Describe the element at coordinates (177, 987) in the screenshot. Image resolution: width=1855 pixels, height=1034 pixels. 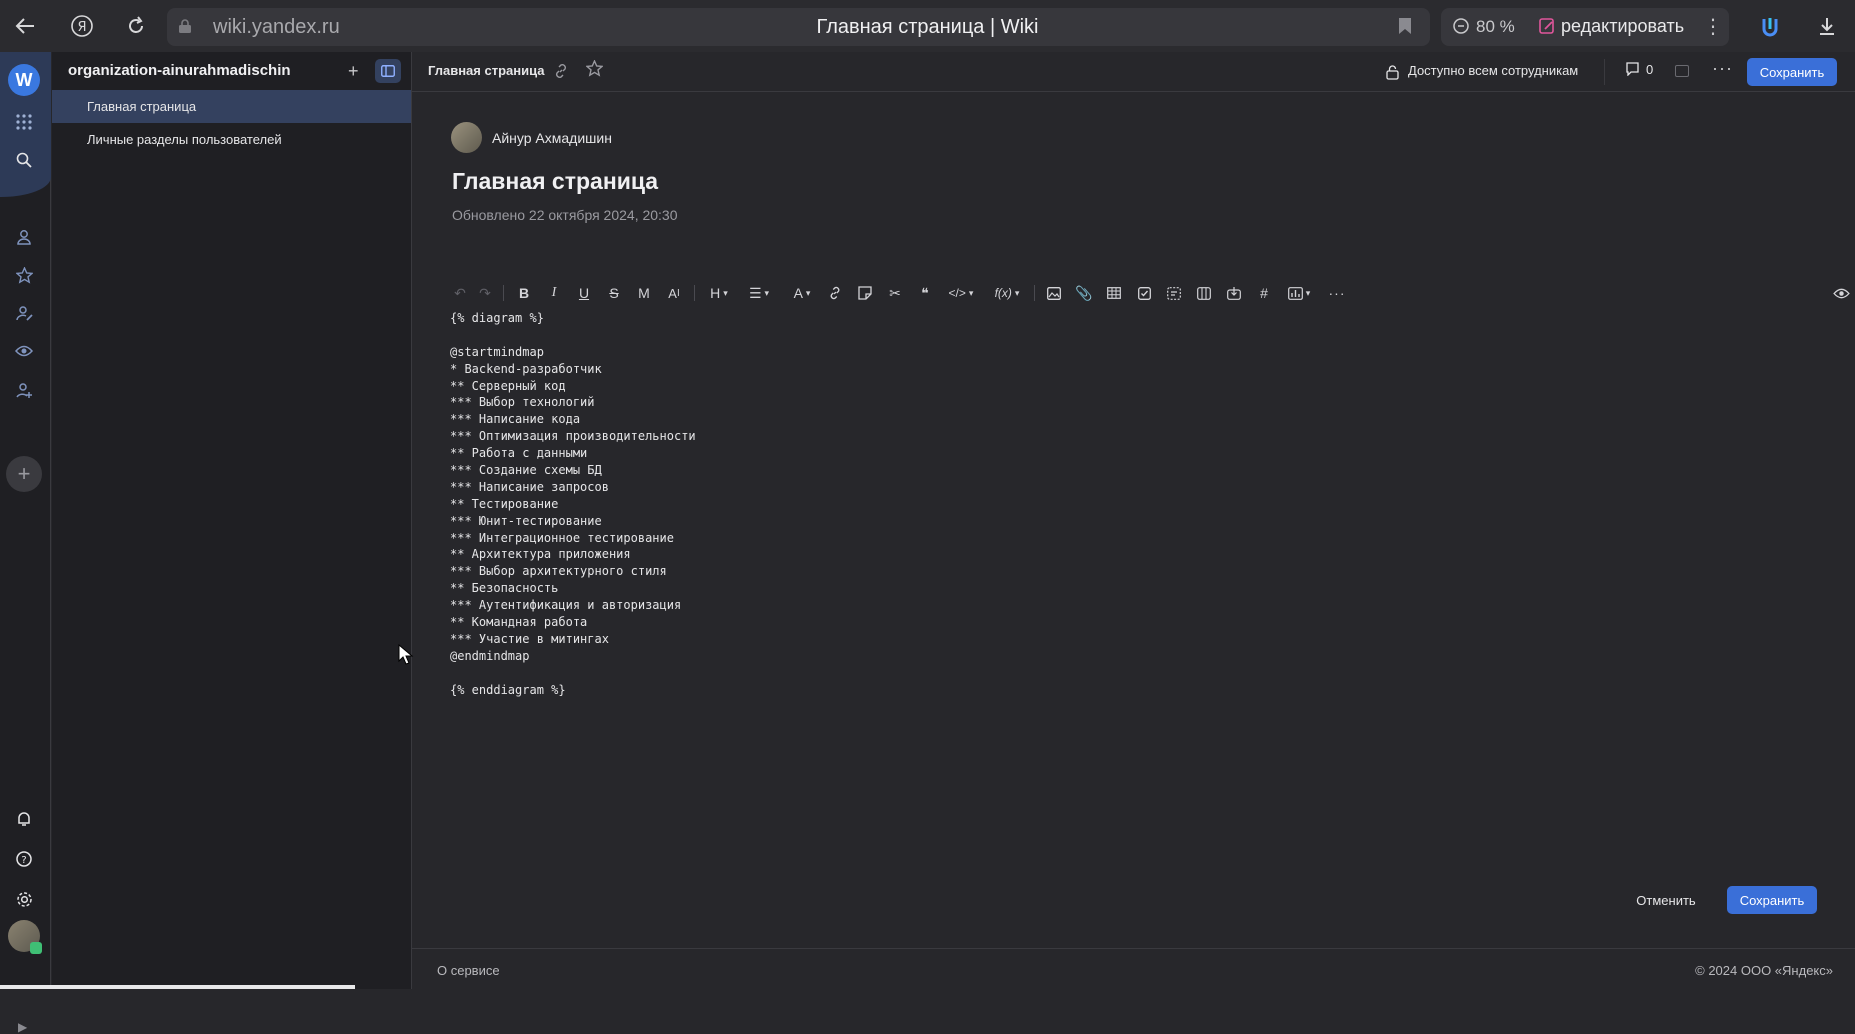
I see `bottom-strip` at that location.